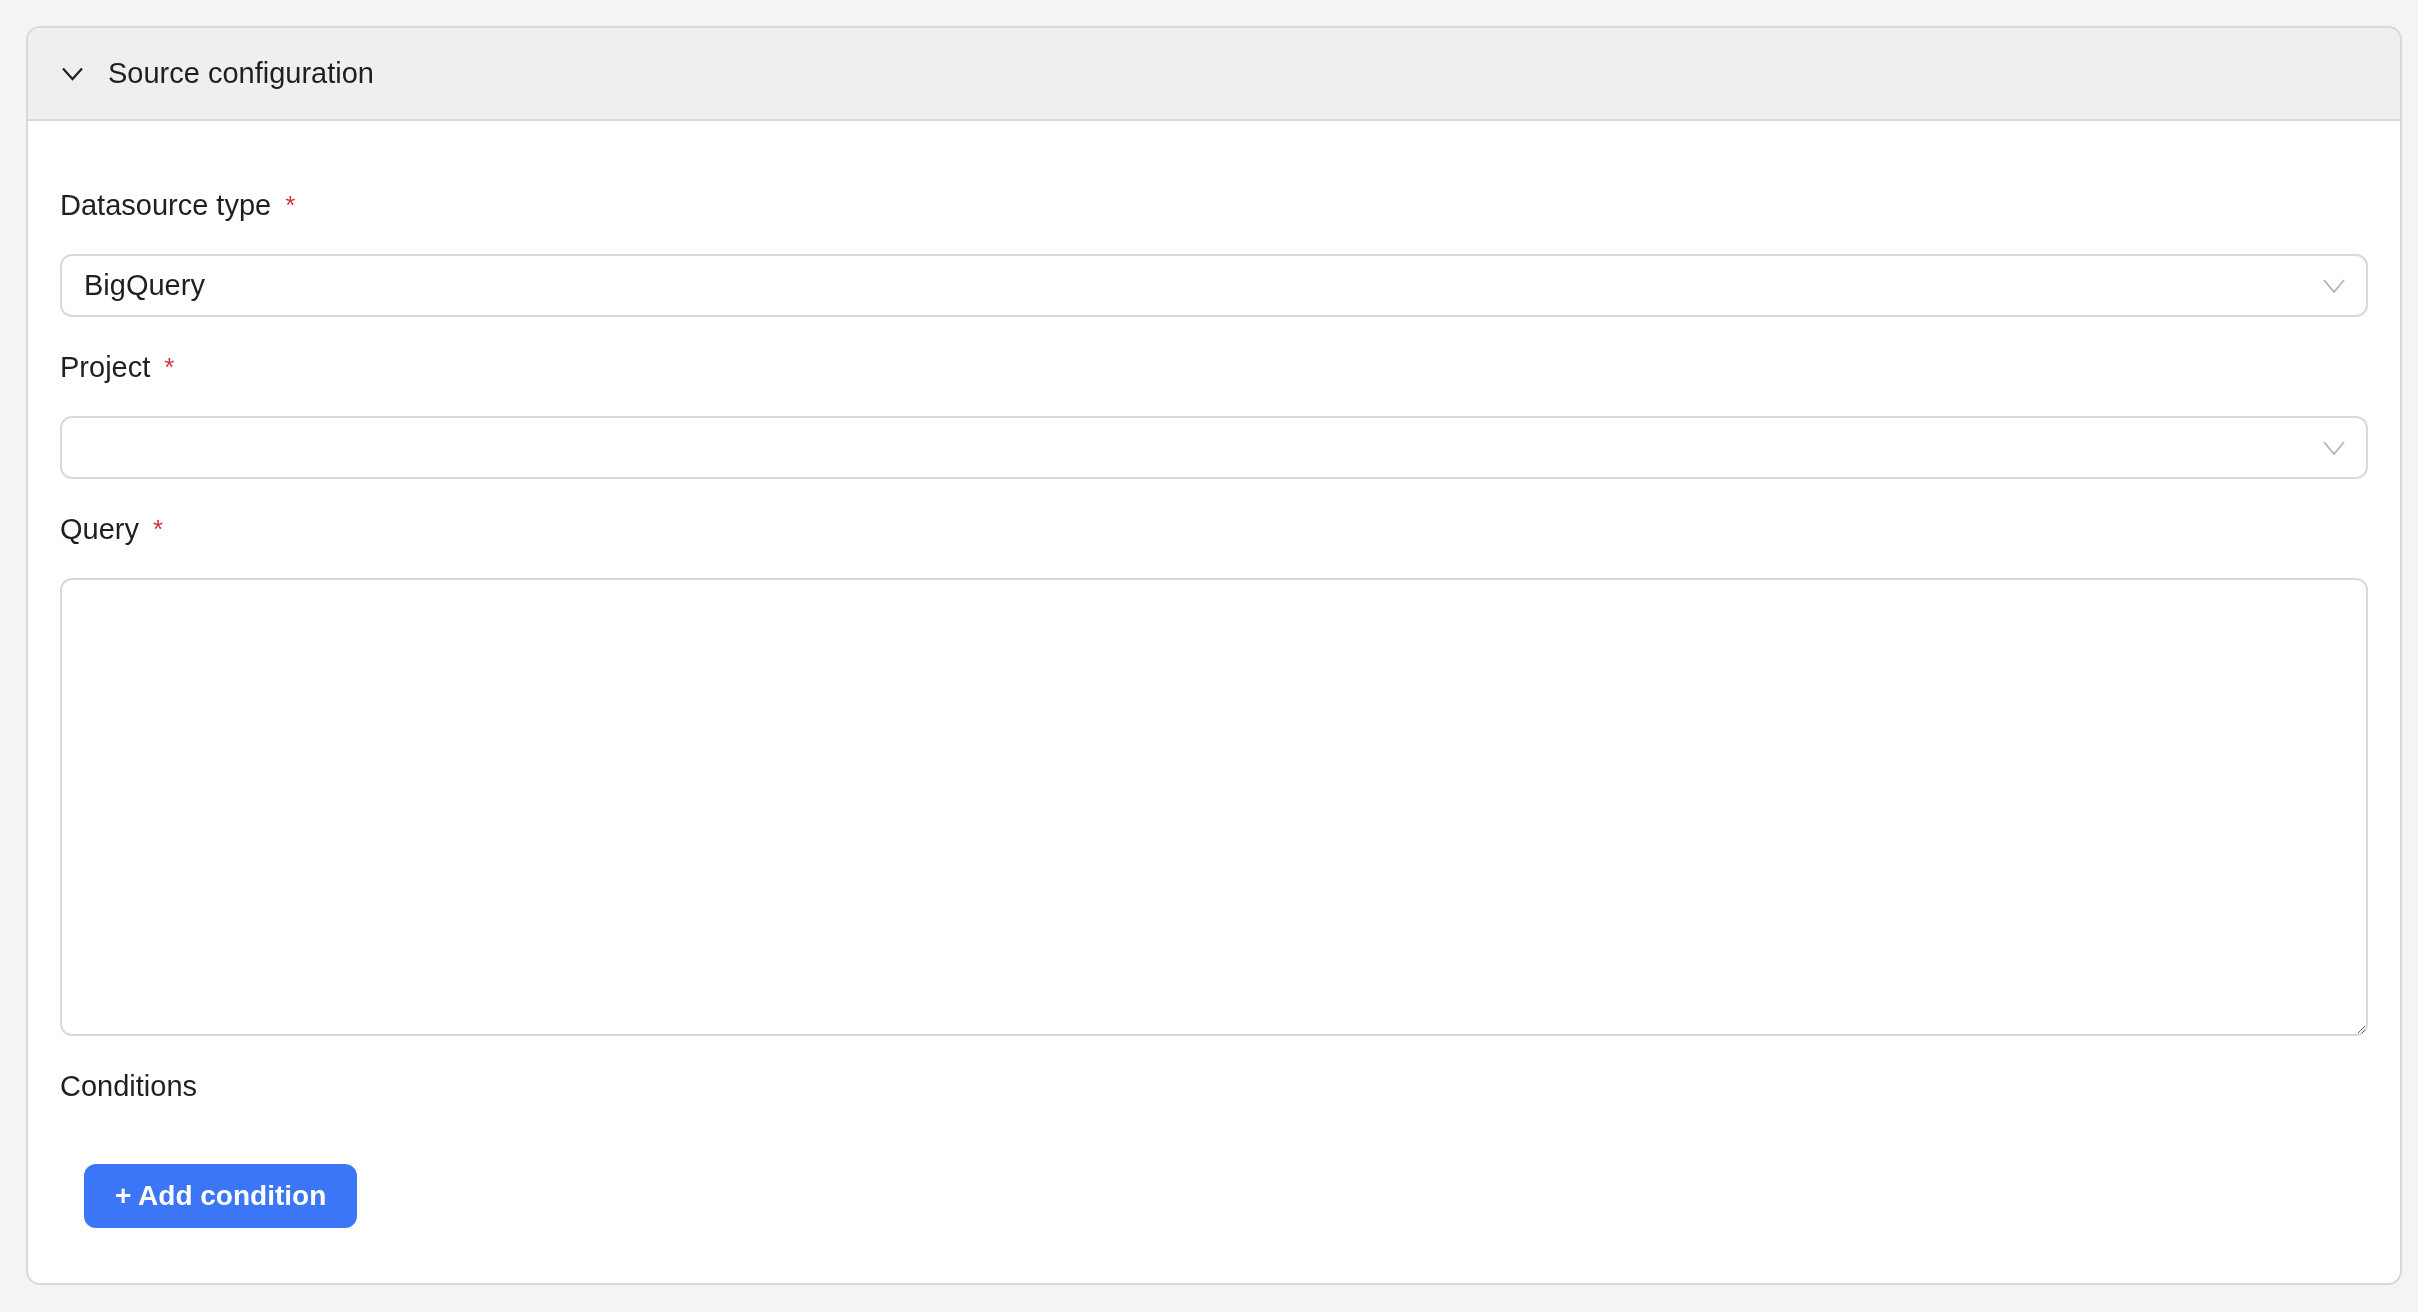  I want to click on field-label: Datasource type, so click(166, 205).